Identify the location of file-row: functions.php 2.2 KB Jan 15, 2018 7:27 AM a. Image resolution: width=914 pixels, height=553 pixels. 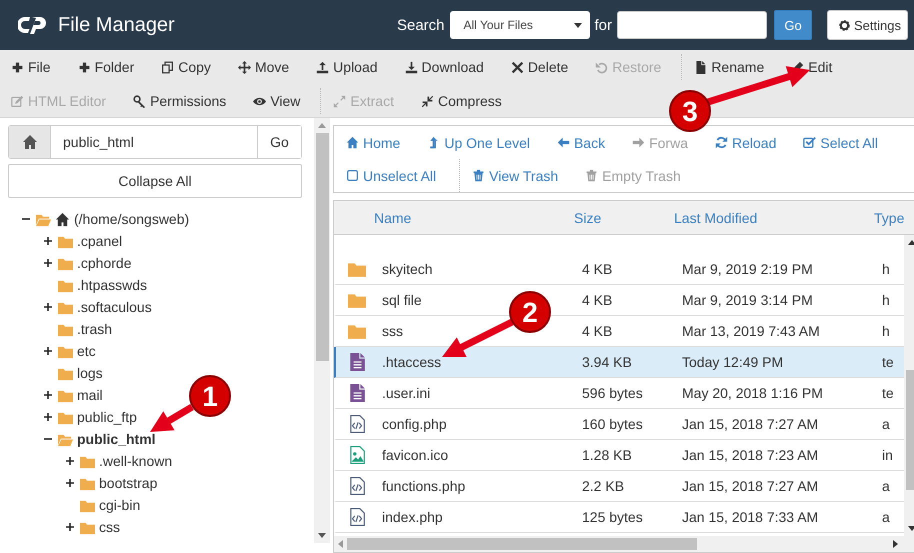
(619, 486).